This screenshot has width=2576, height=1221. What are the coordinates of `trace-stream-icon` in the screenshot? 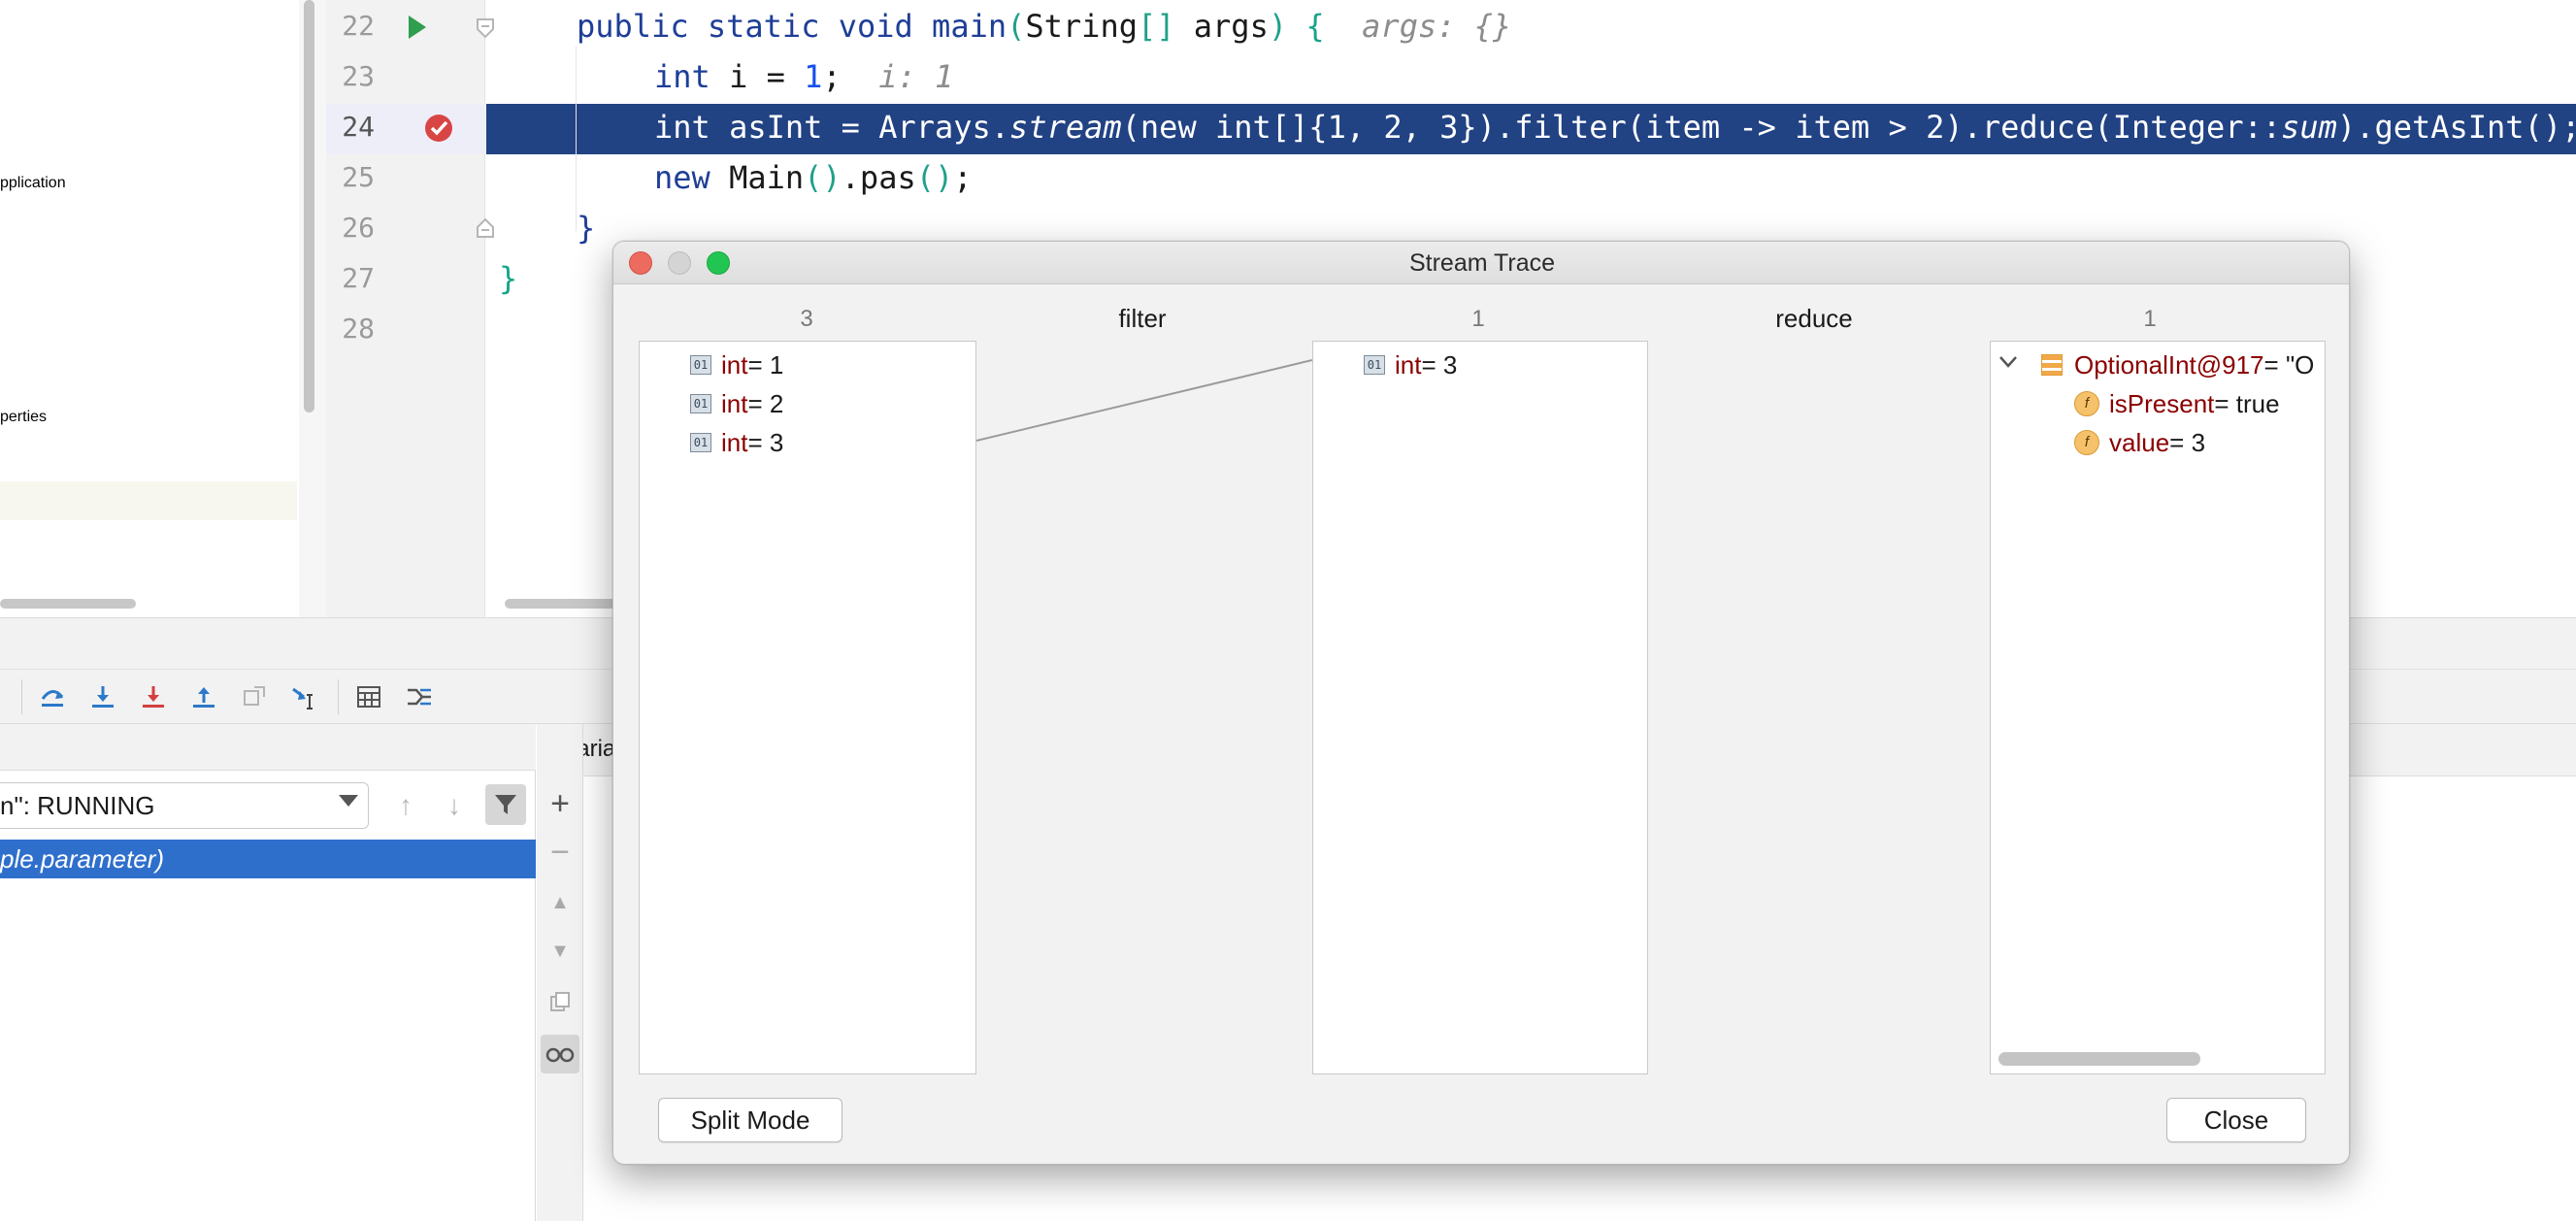 It's located at (419, 696).